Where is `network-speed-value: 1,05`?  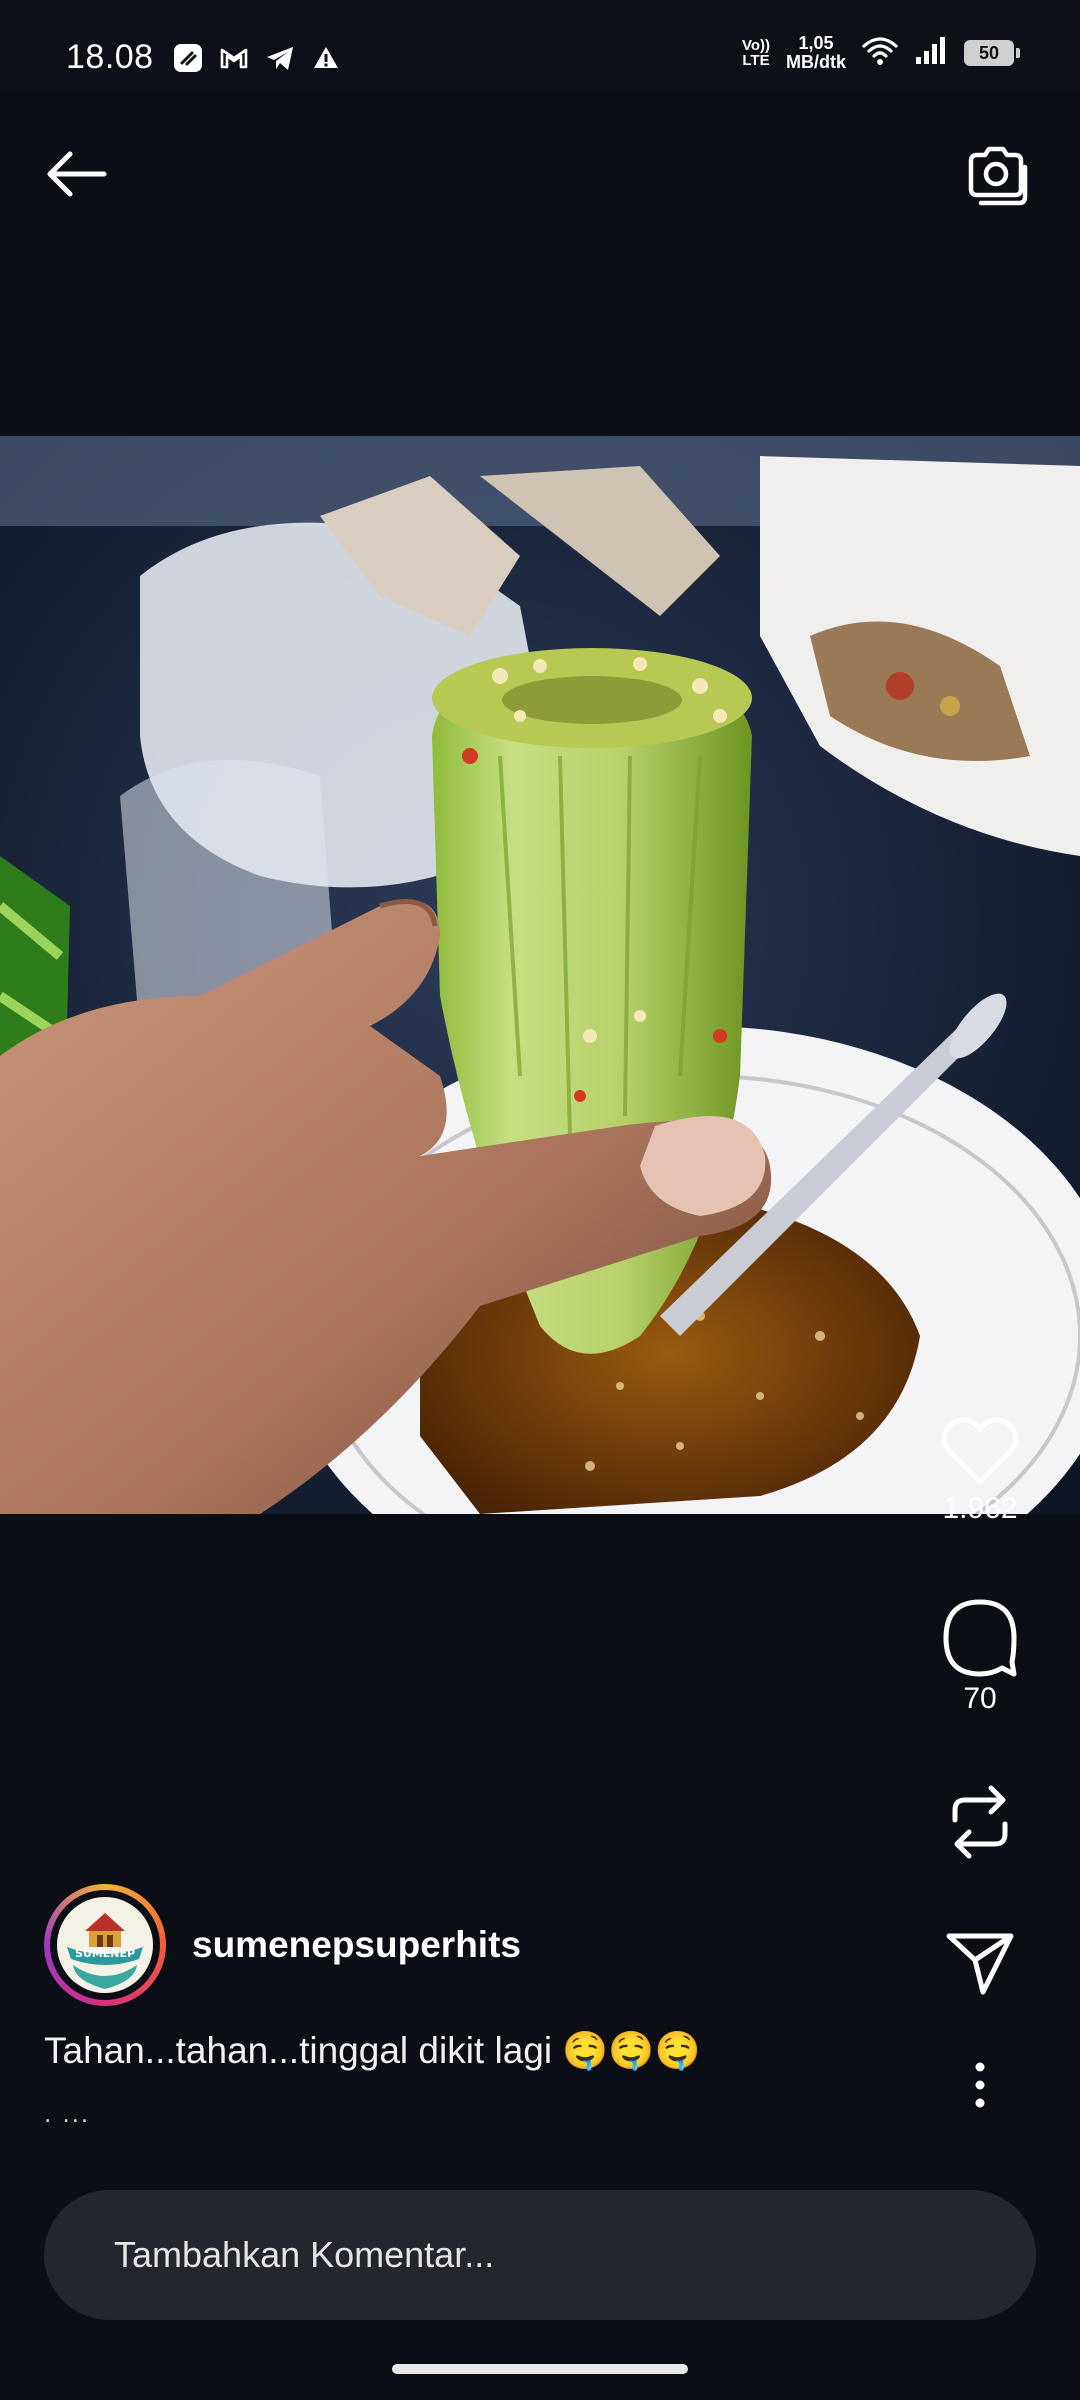 network-speed-value: 1,05 is located at coordinates (816, 43).